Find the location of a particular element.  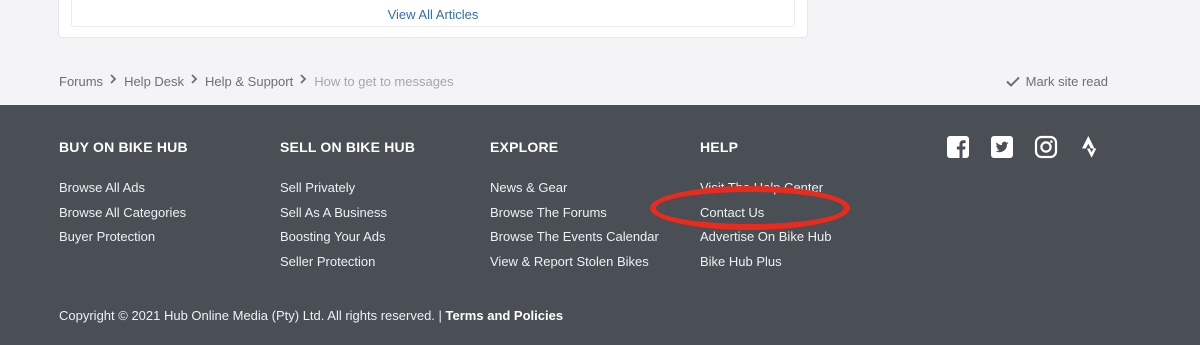

footer-link-help-center: Visit The Help Center is located at coordinates (761, 187).